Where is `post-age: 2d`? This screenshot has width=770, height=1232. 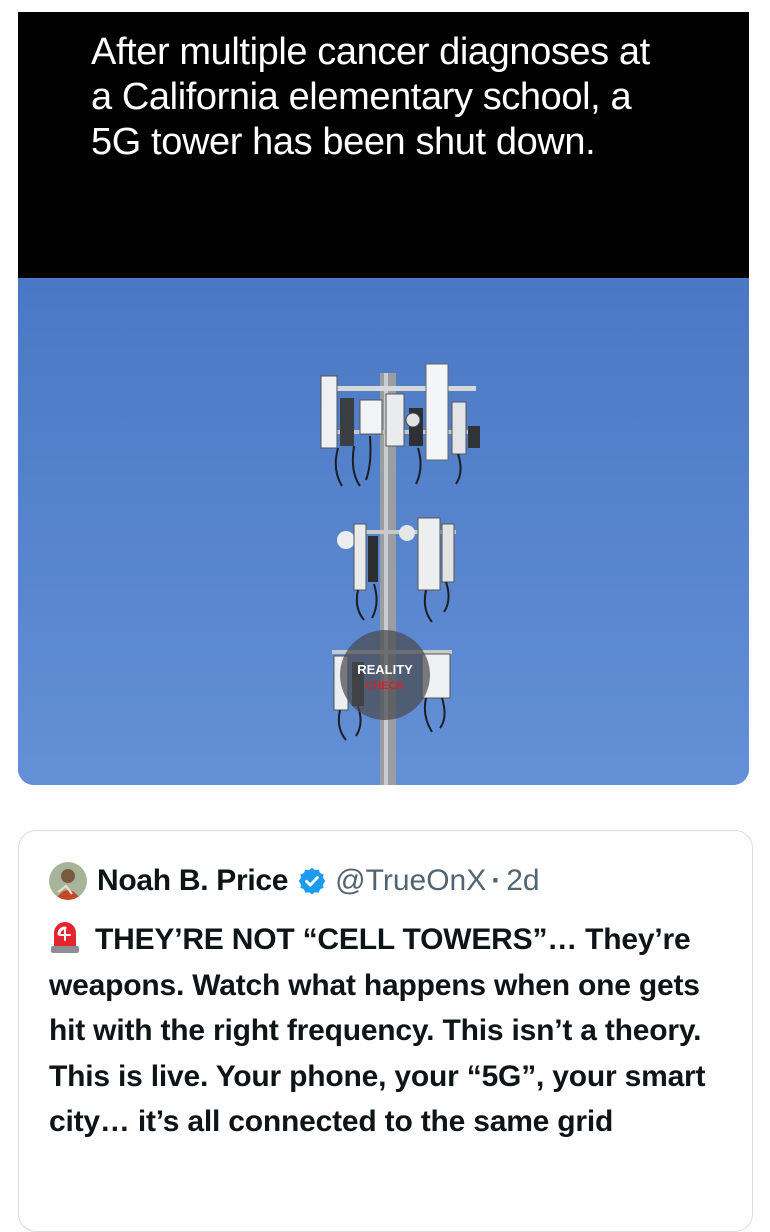 post-age: 2d is located at coordinates (522, 881).